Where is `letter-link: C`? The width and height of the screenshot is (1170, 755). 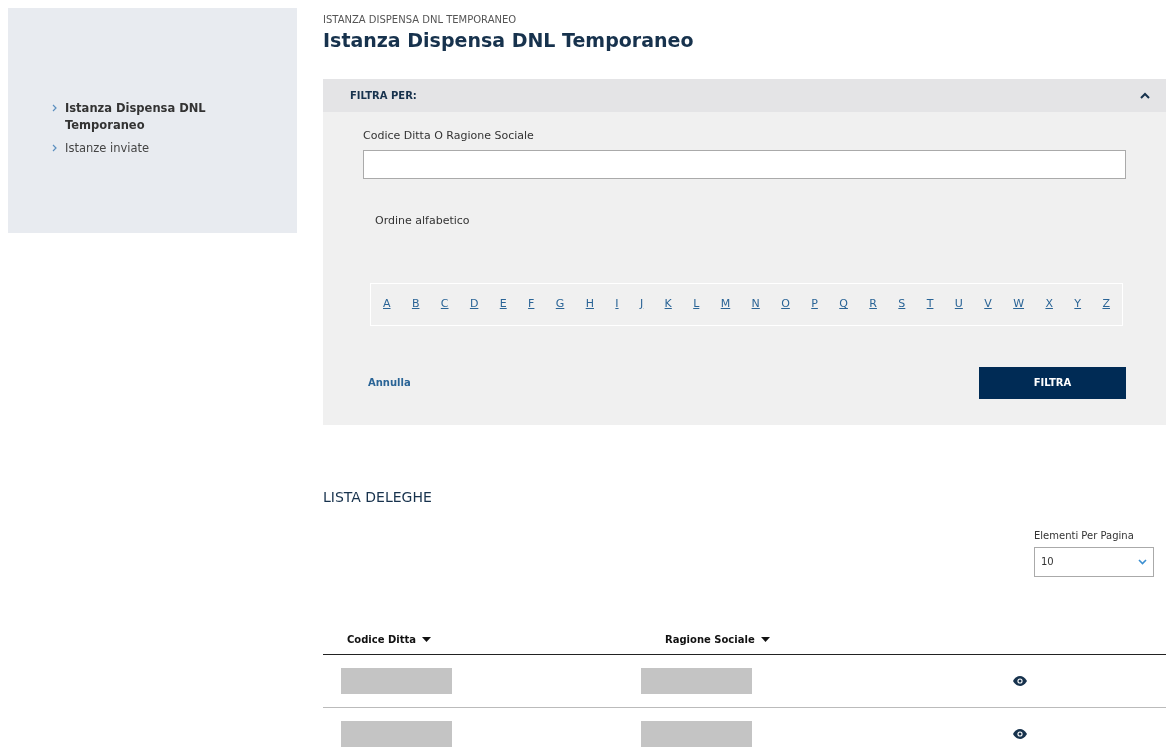
letter-link: C is located at coordinates (444, 304).